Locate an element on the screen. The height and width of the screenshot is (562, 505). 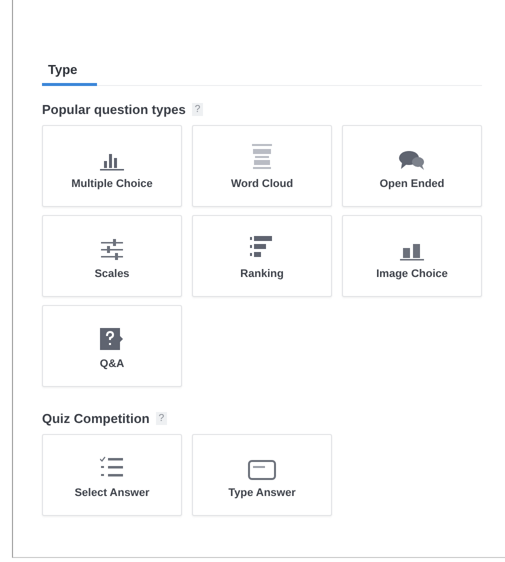
question-type-card: Q&A is located at coordinates (112, 346).